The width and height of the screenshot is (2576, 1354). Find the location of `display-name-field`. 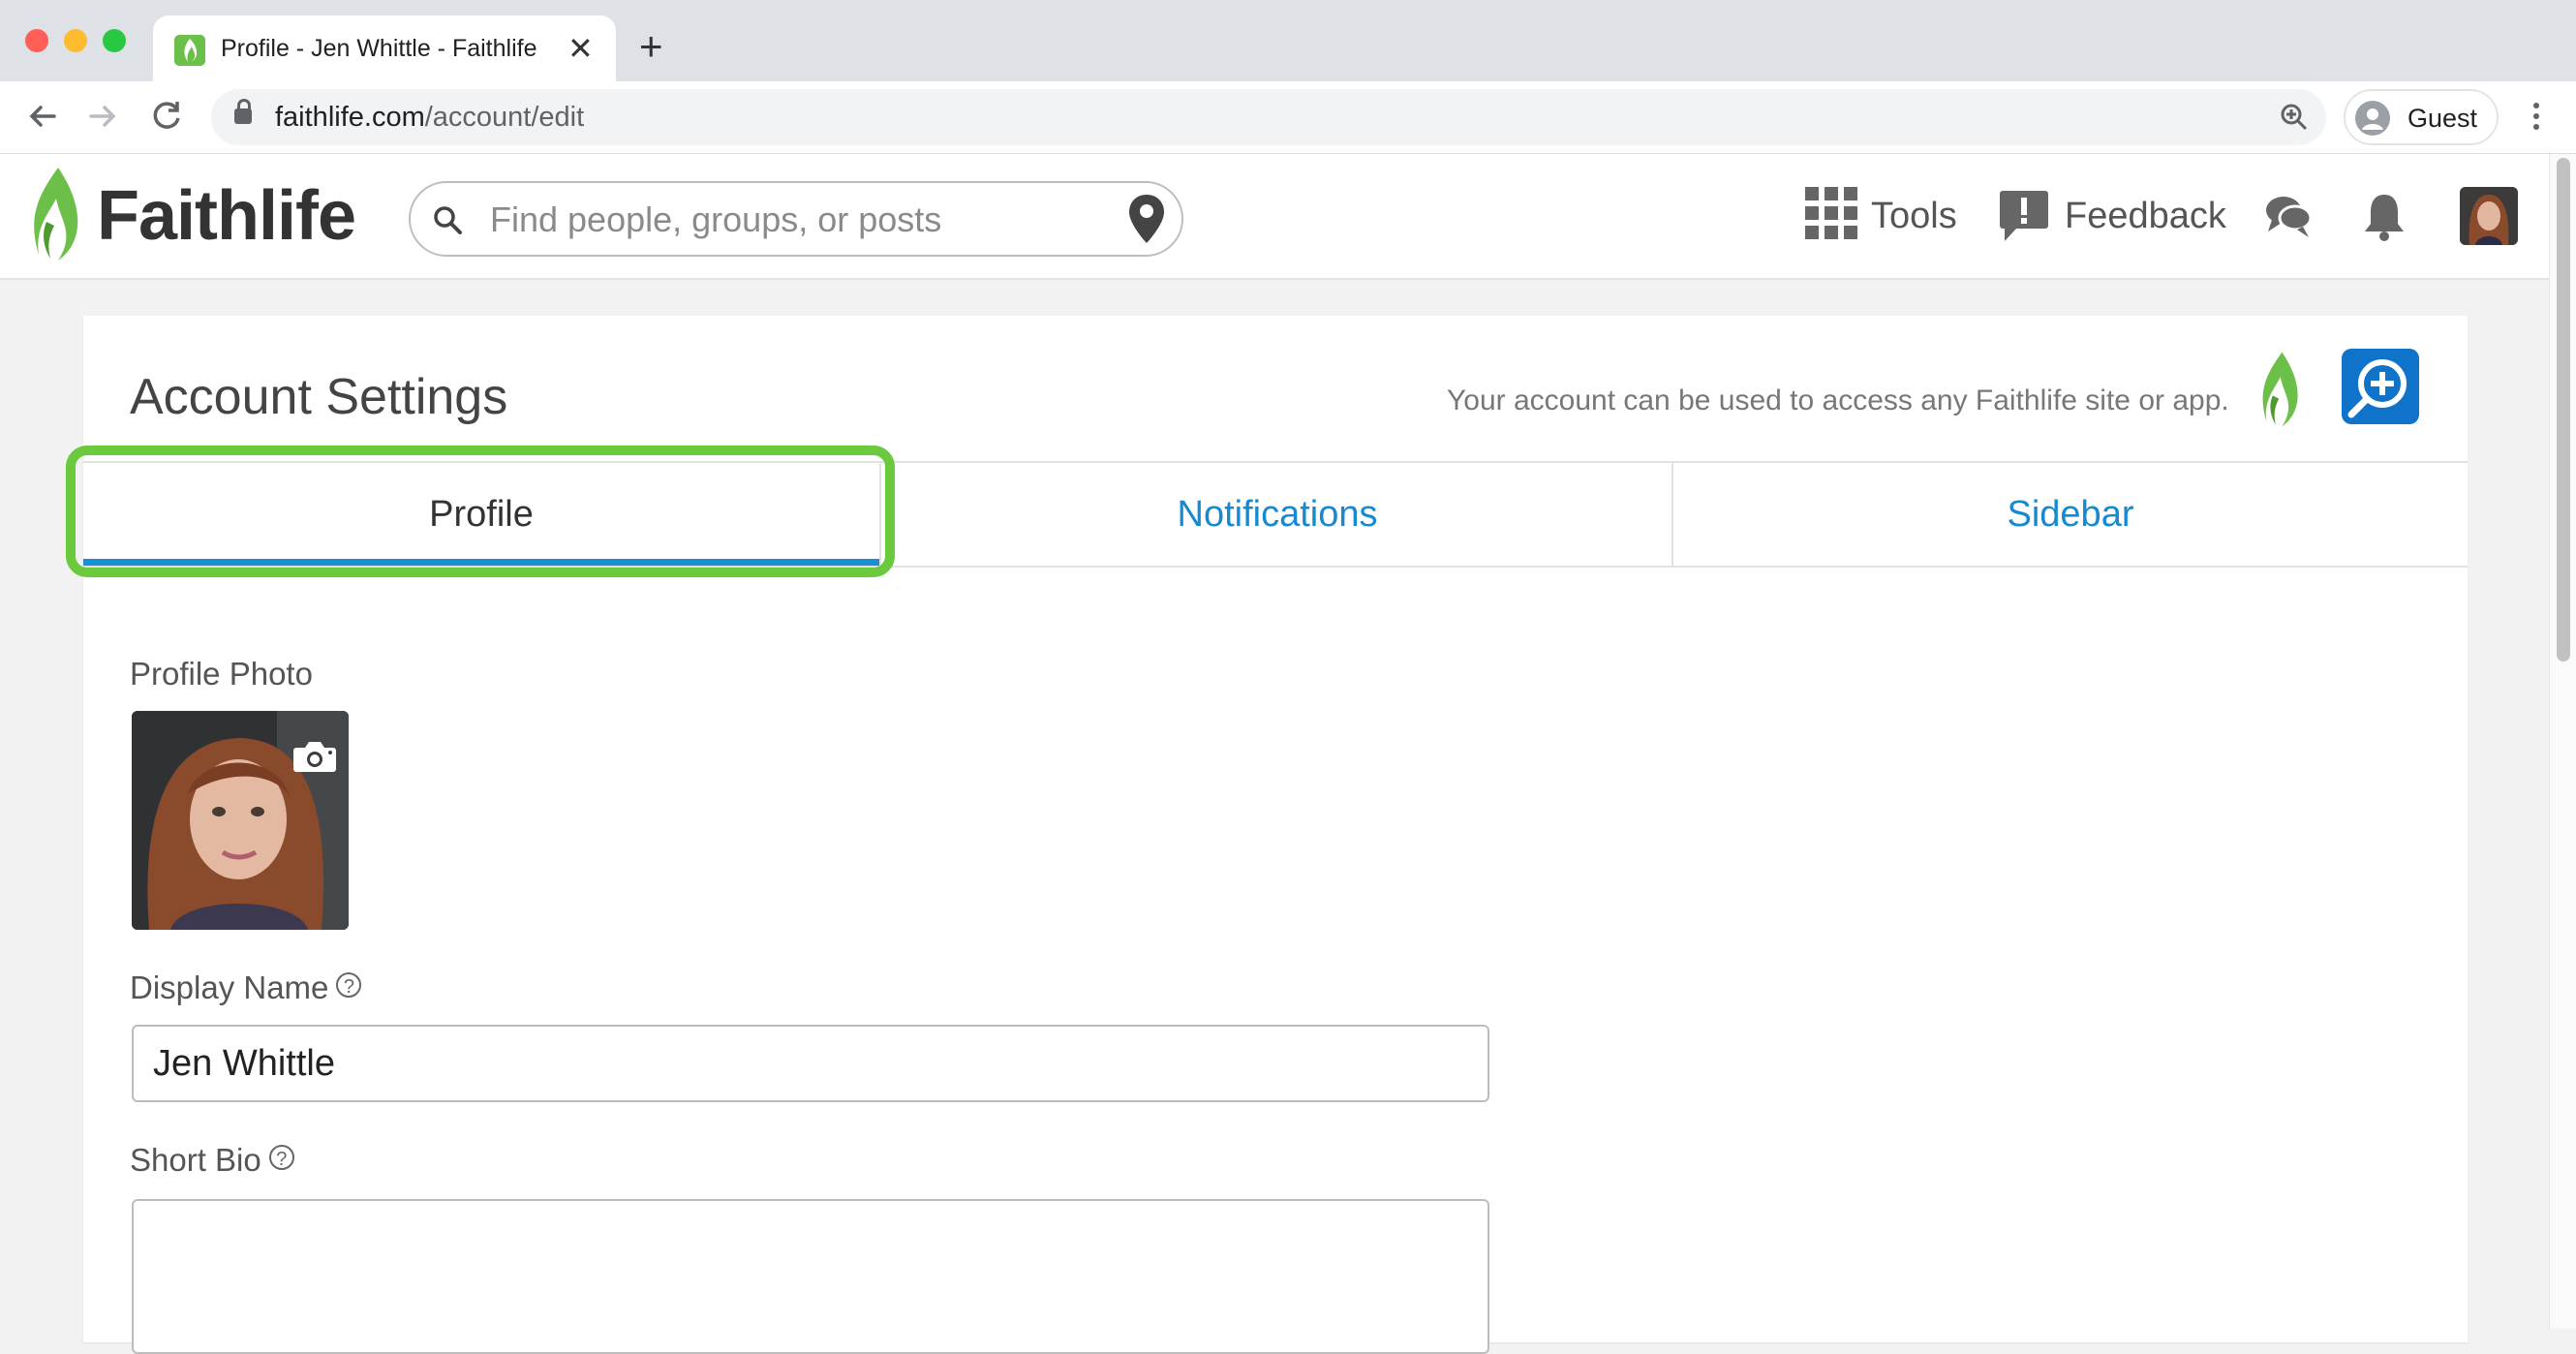

display-name-field is located at coordinates (810, 1063).